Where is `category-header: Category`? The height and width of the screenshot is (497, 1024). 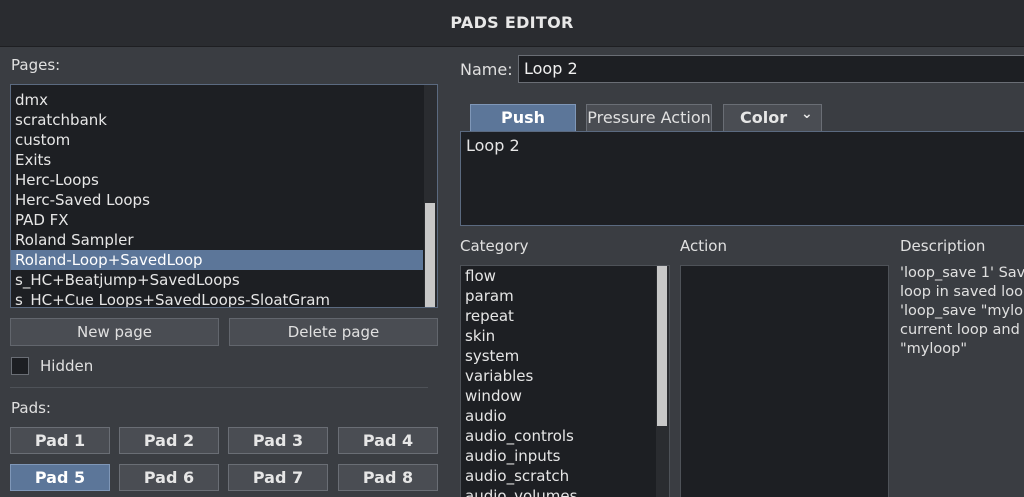
category-header: Category is located at coordinates (494, 246).